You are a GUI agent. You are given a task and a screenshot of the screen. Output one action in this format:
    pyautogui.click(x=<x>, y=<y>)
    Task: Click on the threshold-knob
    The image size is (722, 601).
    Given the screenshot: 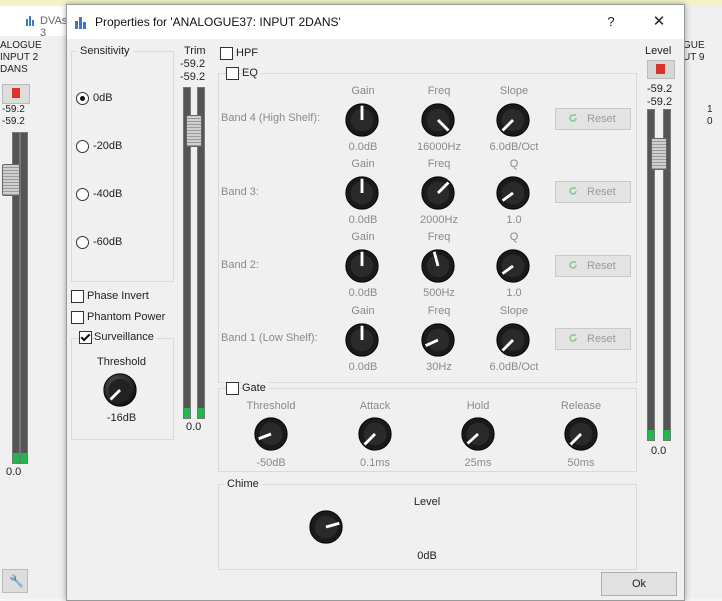 What is the action you would take?
    pyautogui.click(x=120, y=390)
    